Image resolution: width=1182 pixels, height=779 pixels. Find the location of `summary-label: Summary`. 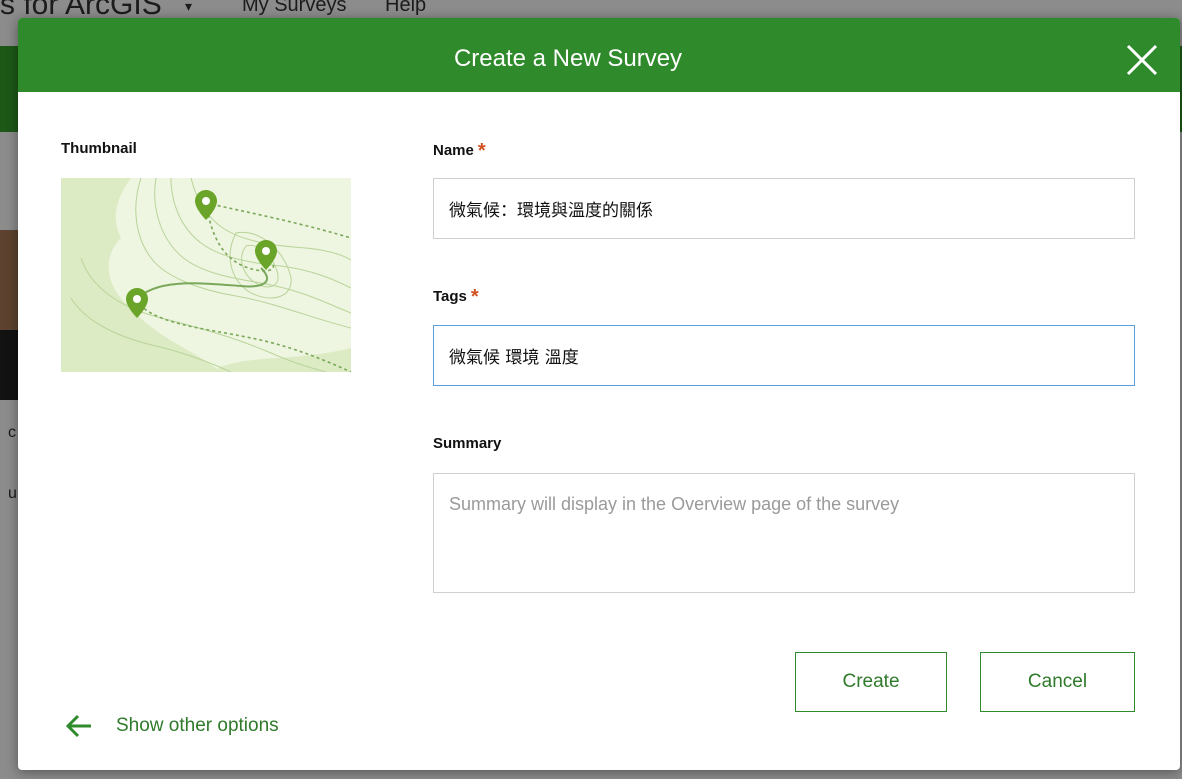

summary-label: Summary is located at coordinates (467, 443).